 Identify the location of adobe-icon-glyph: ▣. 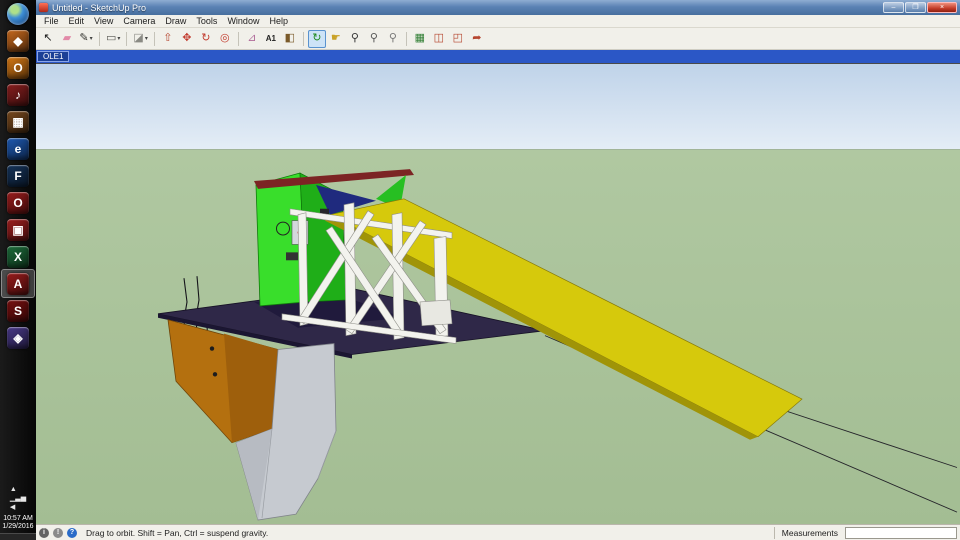
(18, 229).